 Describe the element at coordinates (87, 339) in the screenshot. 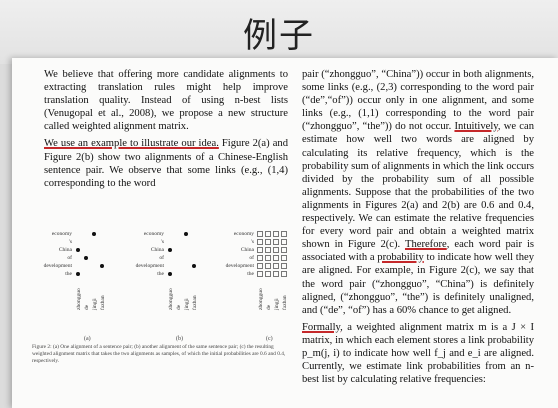

I see `figure-subcaption: (a)` at that location.